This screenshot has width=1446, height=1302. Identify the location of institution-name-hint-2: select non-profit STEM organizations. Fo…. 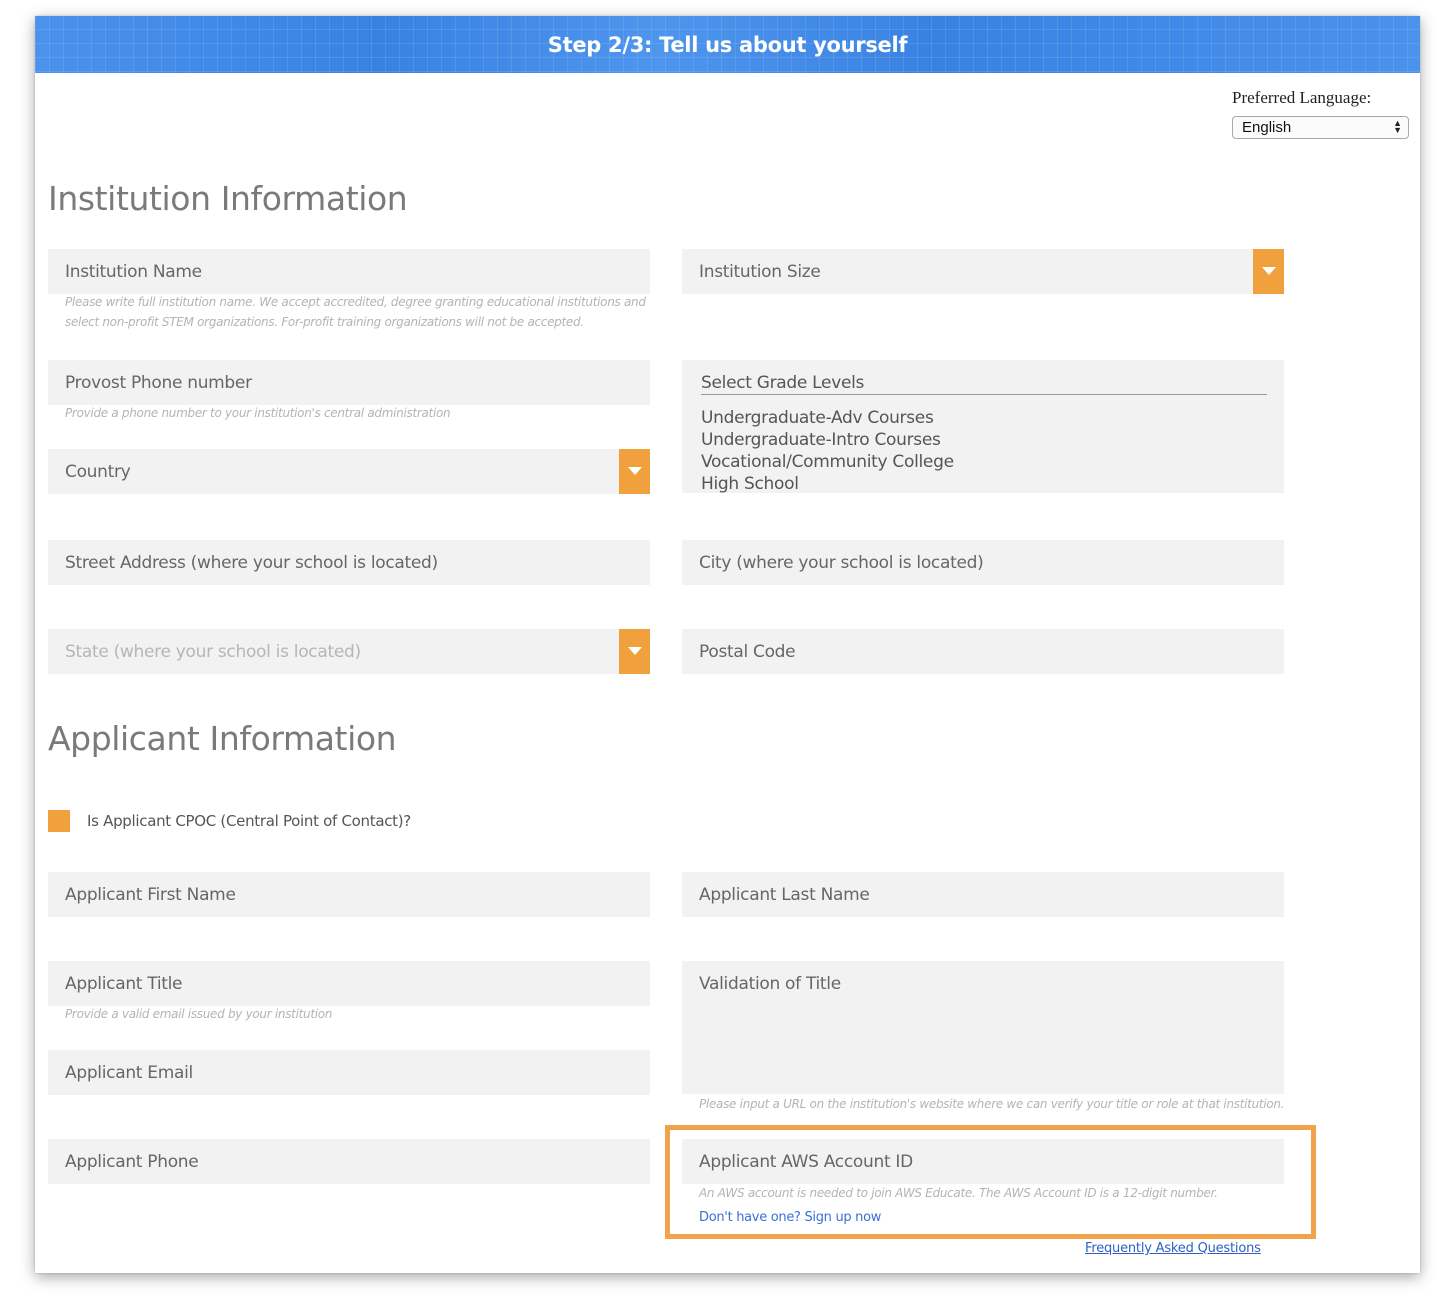
(324, 322).